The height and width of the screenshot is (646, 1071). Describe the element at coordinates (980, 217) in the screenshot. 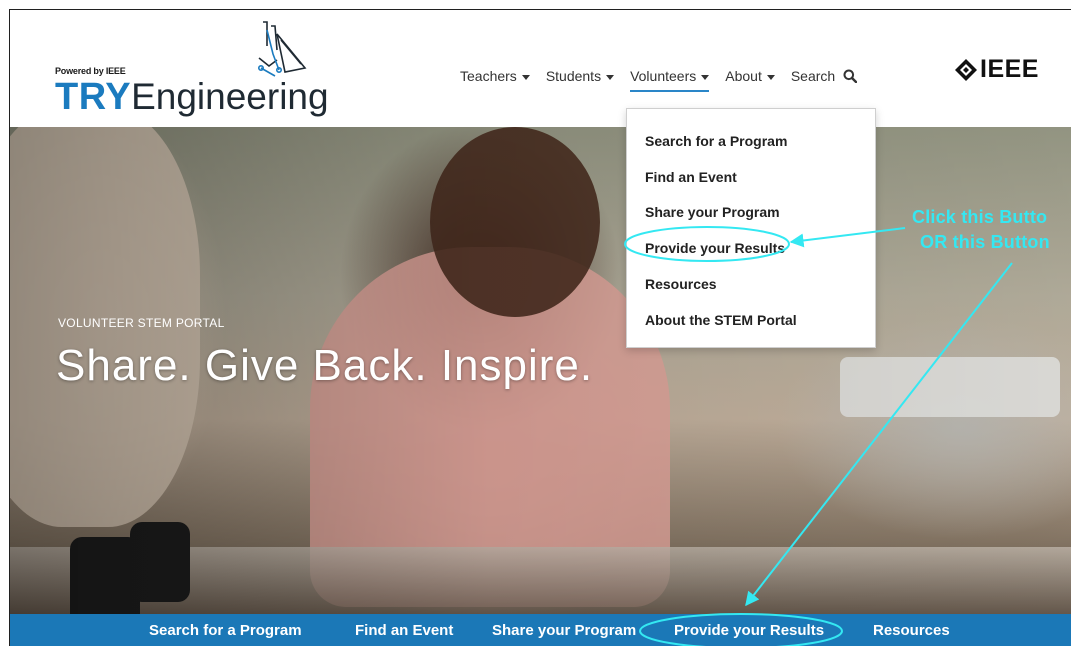

I see `annotation-text-line1: Click this Butto` at that location.